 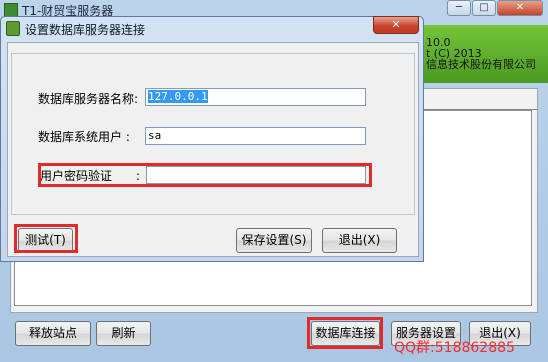 What do you see at coordinates (255, 97) in the screenshot?
I see `server-name-input: 127.0.0.1` at bounding box center [255, 97].